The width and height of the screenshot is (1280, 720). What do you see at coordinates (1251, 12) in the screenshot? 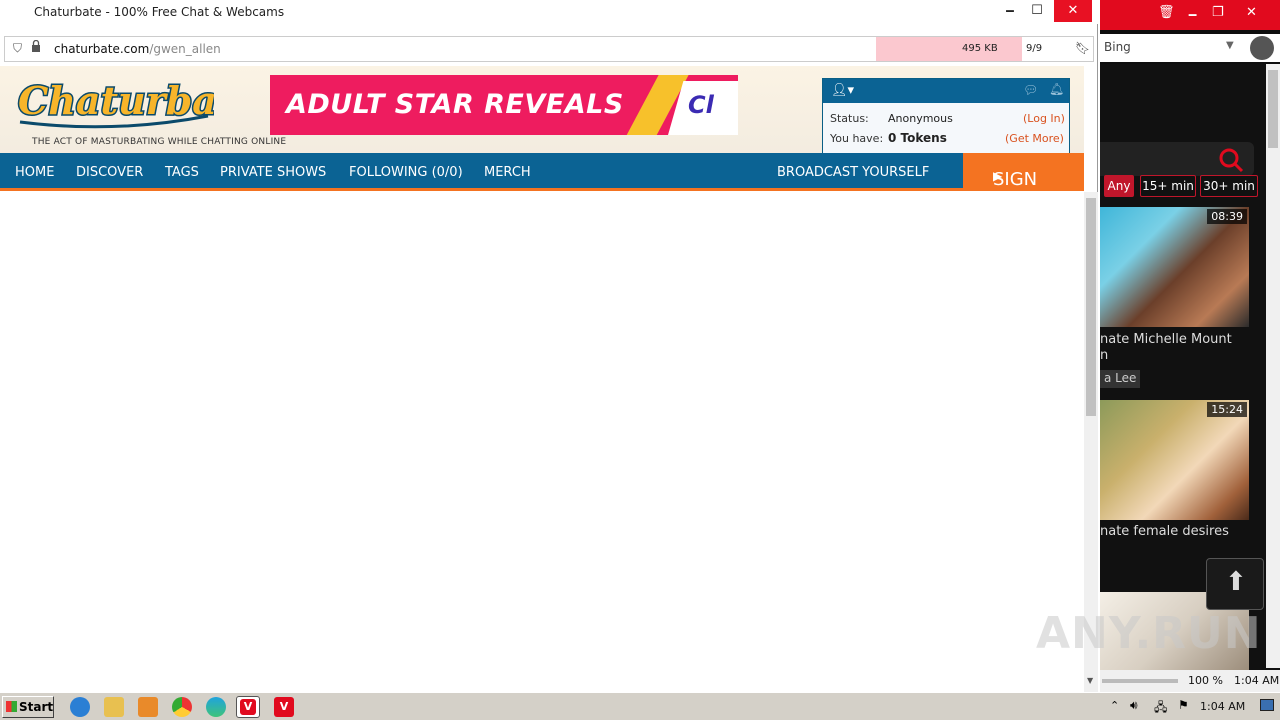
I see `close-icon: ✕` at bounding box center [1251, 12].